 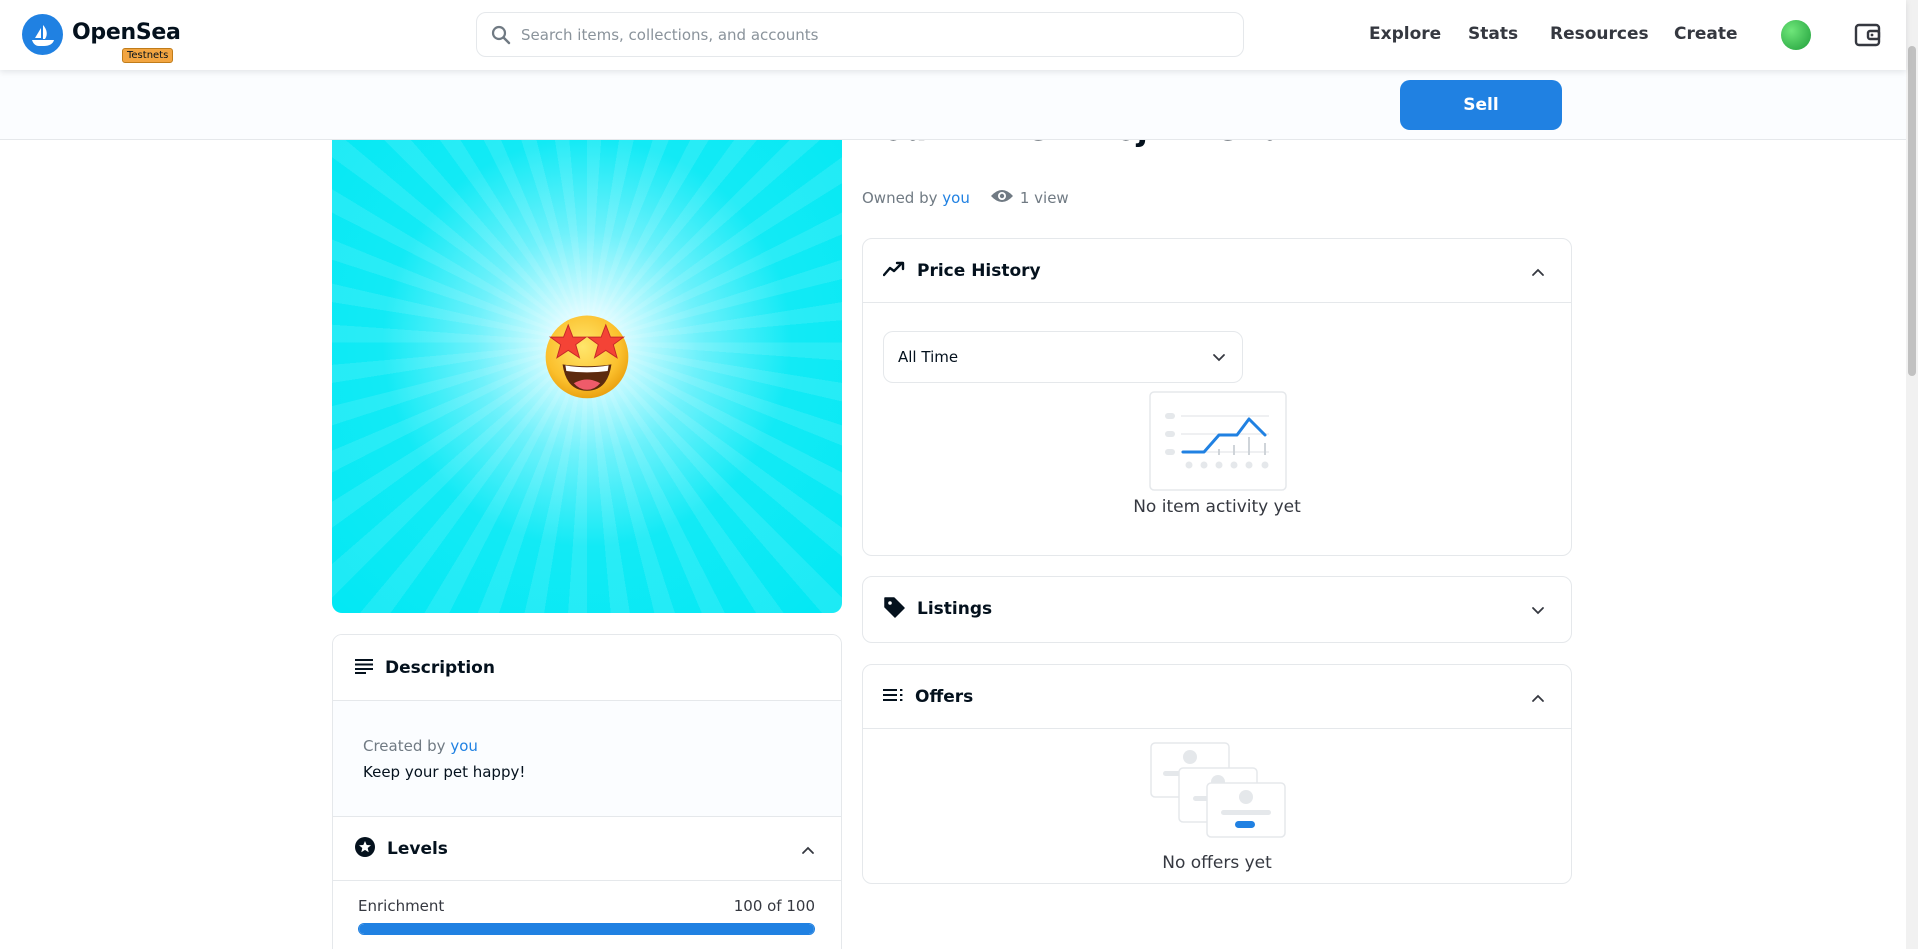 What do you see at coordinates (1912, 474) in the screenshot?
I see `page-scrollbar` at bounding box center [1912, 474].